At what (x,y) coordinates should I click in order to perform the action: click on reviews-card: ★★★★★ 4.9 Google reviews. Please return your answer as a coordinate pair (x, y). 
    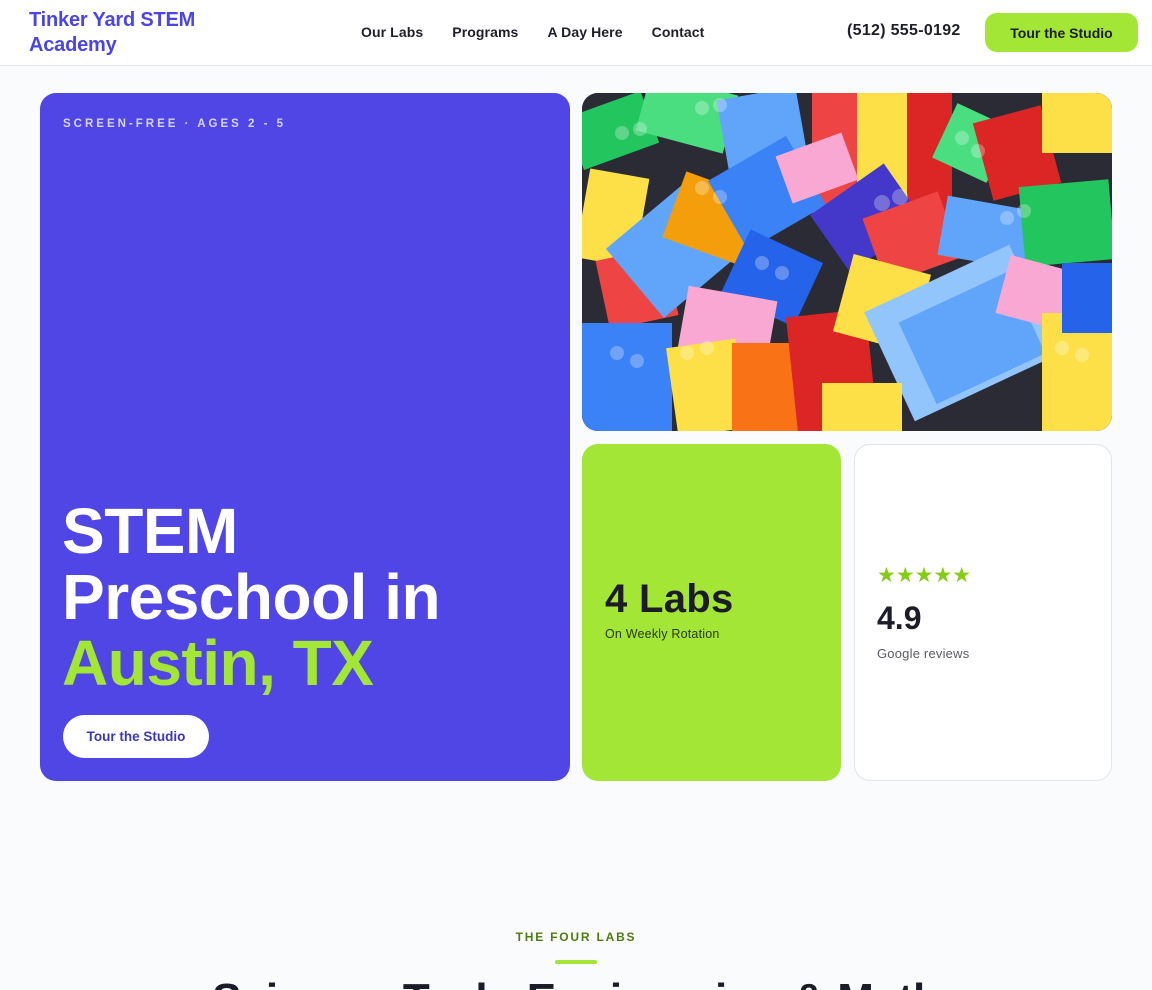
    Looking at the image, I should click on (983, 612).